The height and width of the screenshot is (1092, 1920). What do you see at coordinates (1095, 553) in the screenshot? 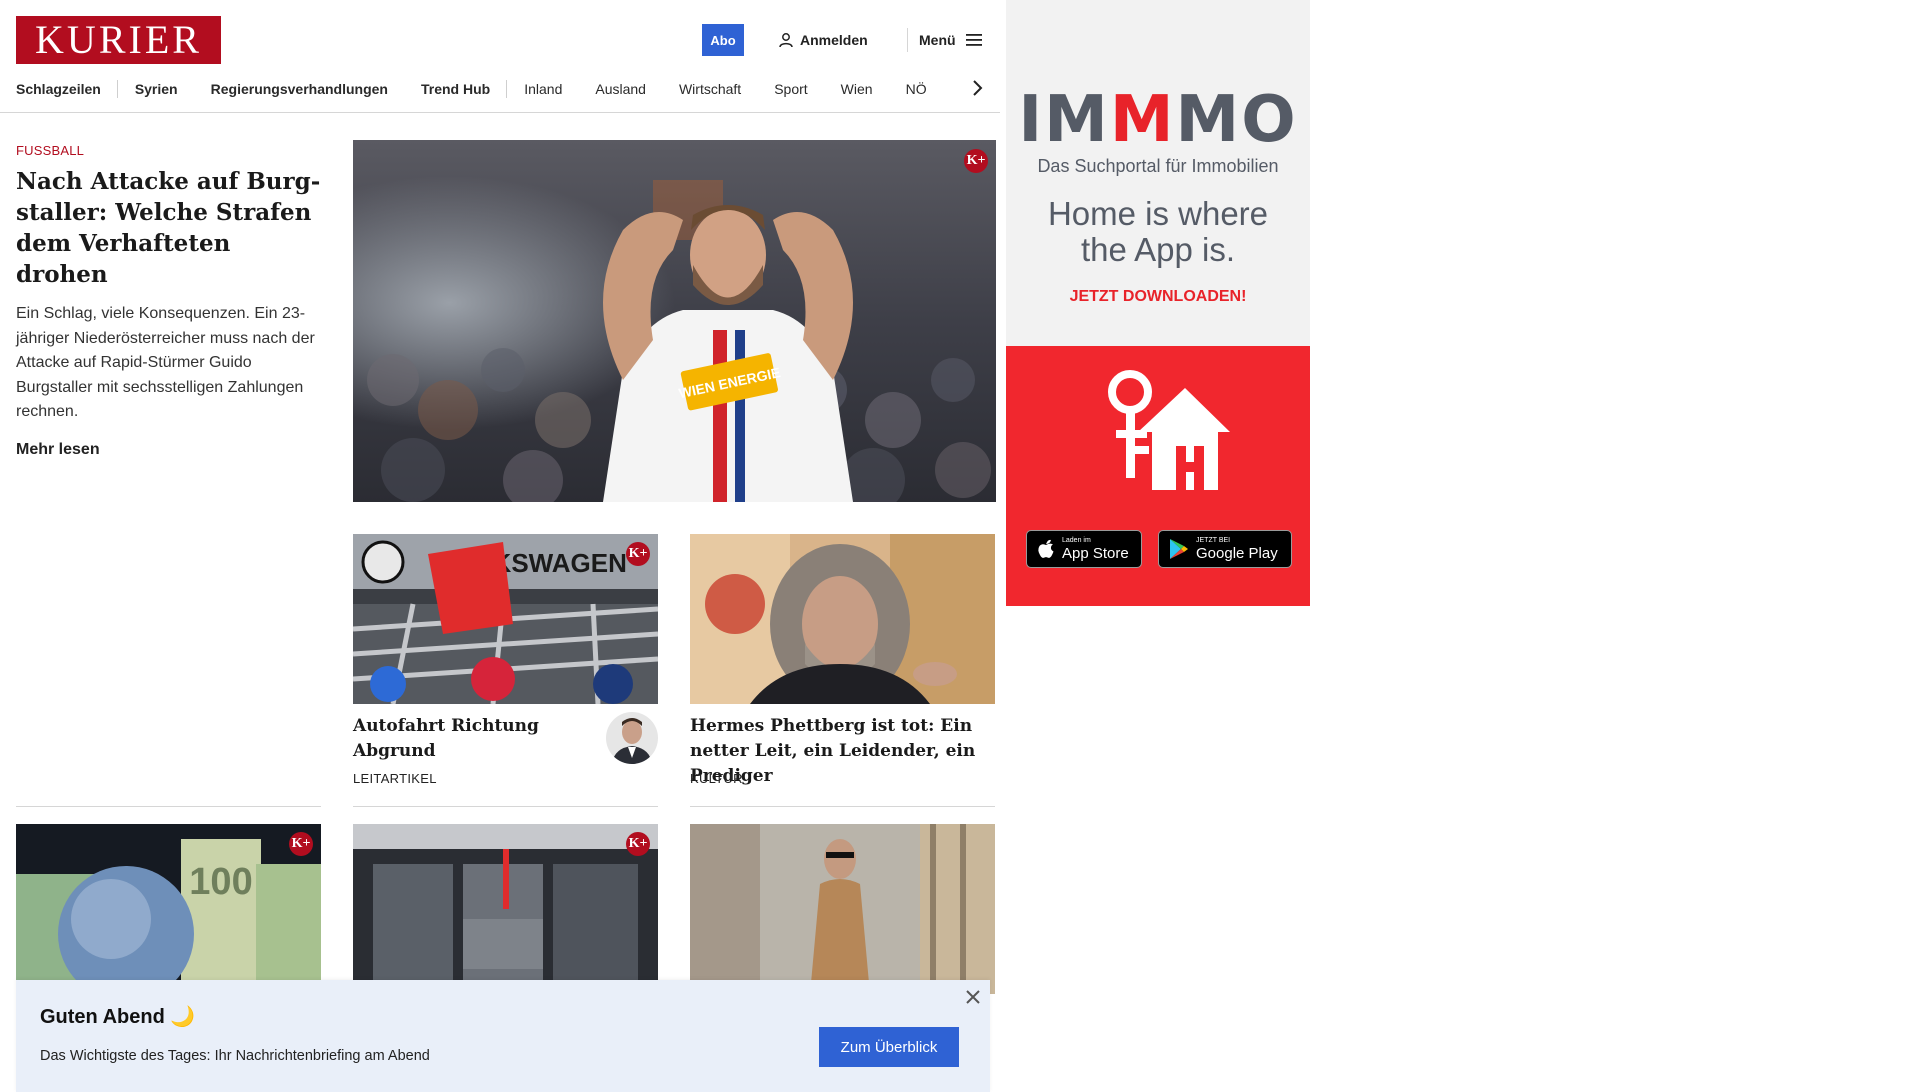
I see `app-store-big-text: App Store` at bounding box center [1095, 553].